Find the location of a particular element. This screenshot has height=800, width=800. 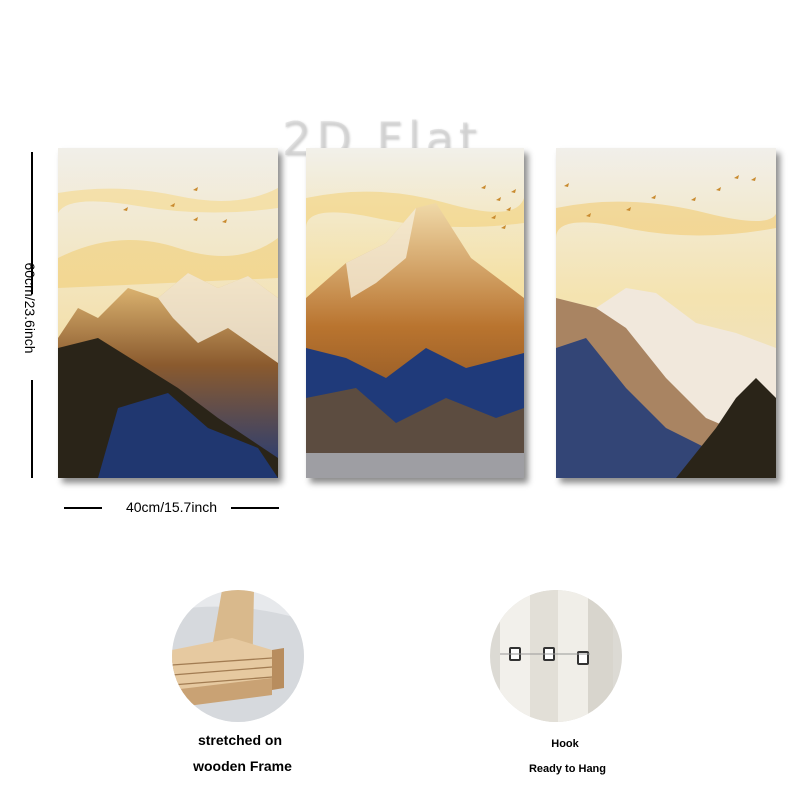

canvas-panel-right is located at coordinates (666, 313).